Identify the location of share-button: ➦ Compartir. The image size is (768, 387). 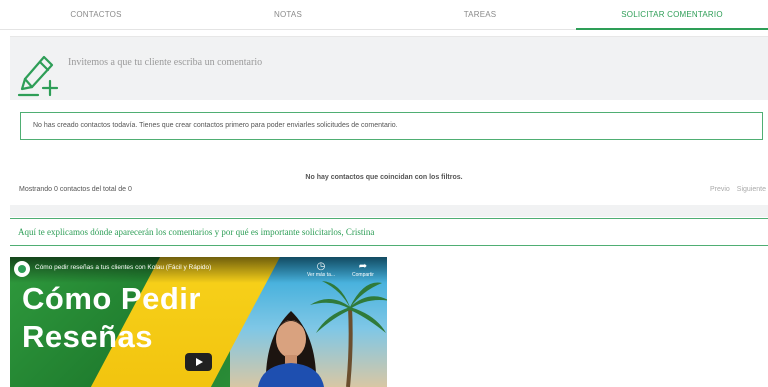
(363, 269).